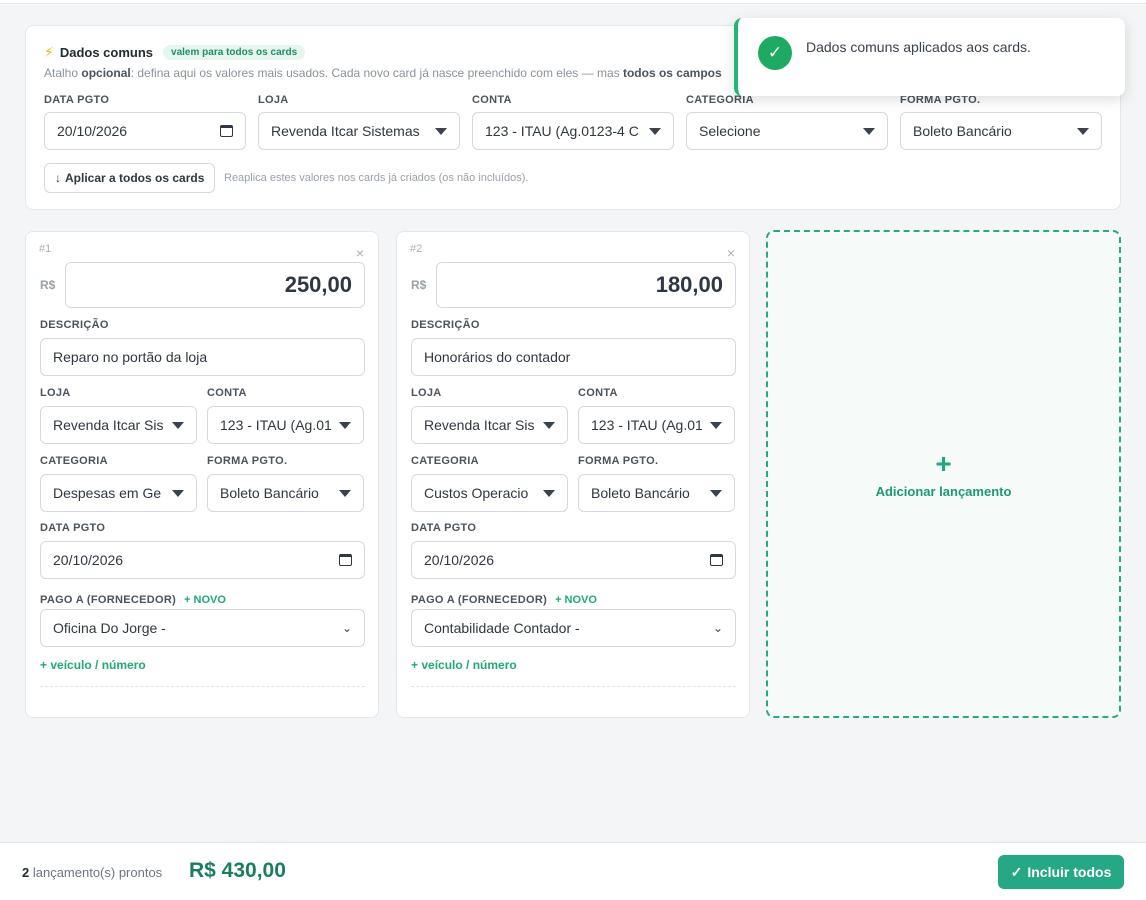 This screenshot has width=1146, height=900. I want to click on categoria-select: Custos Operacio, so click(489, 493).